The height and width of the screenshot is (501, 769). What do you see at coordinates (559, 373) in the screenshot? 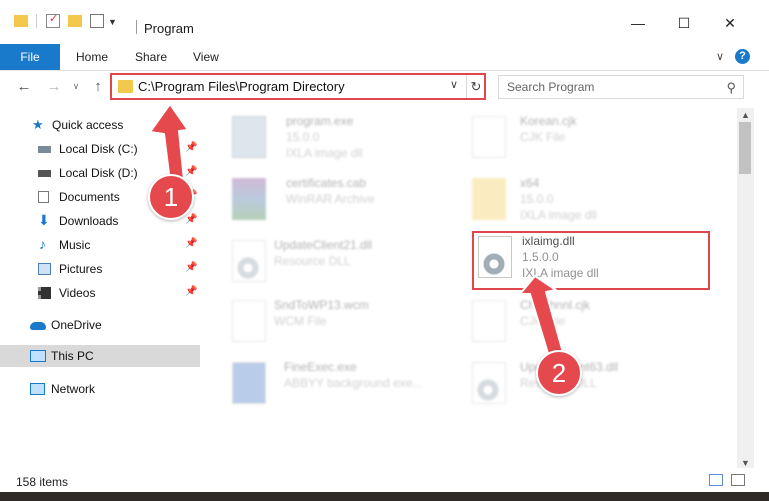
I see `step-2-badge: 2` at bounding box center [559, 373].